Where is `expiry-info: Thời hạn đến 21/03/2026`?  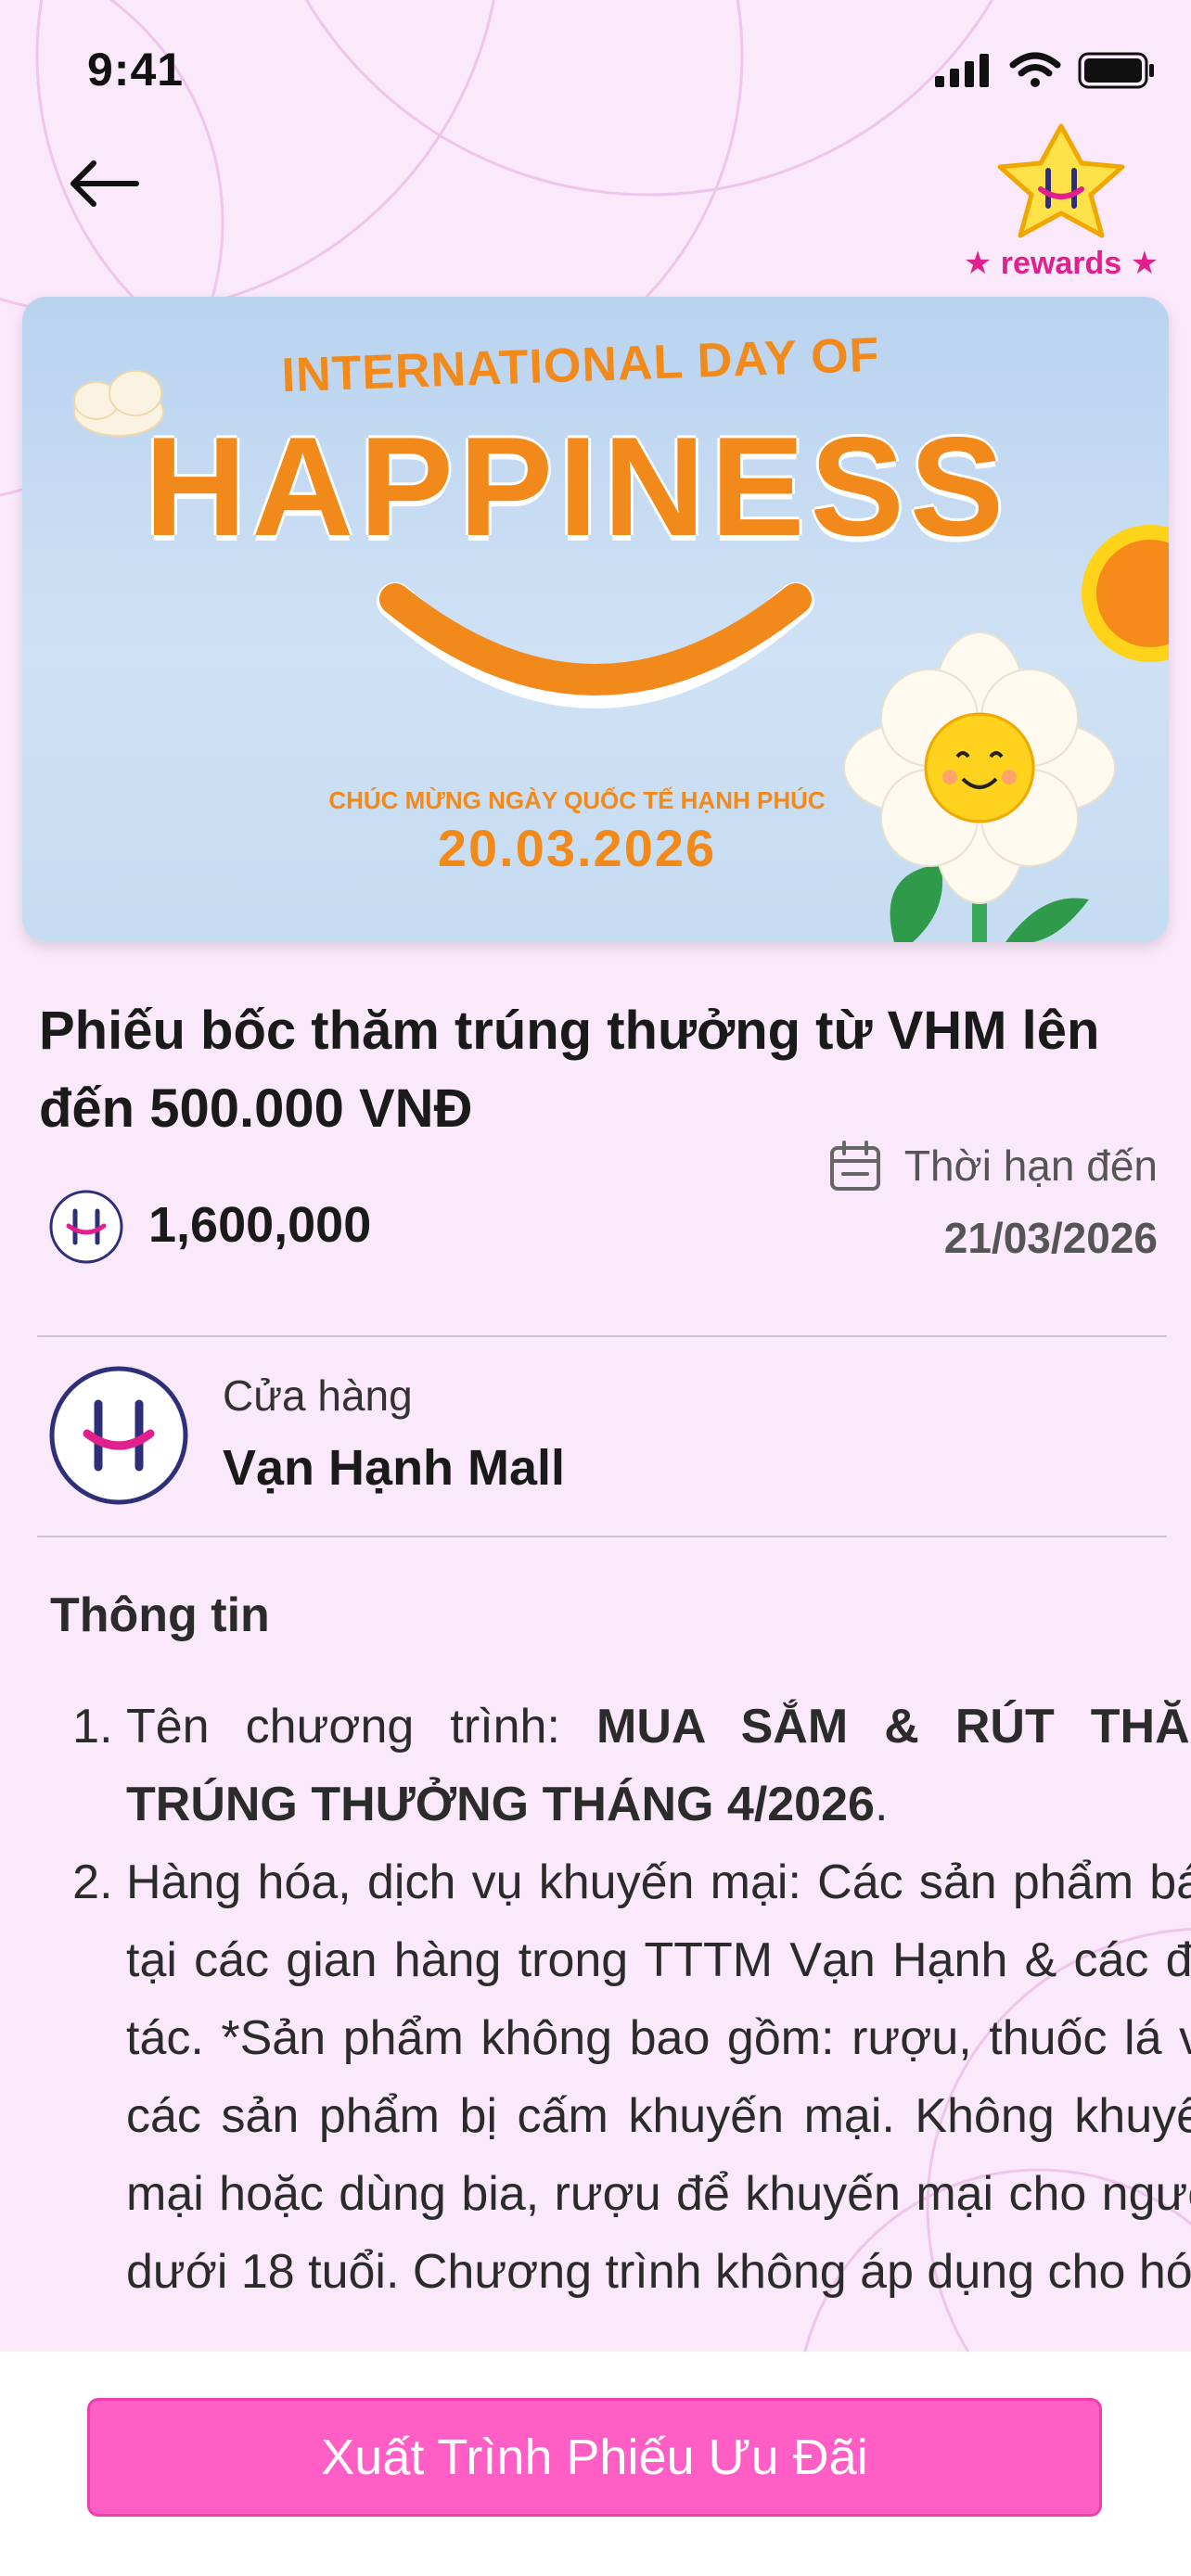
expiry-info: Thời hạn đến 21/03/2026 is located at coordinates (993, 1201).